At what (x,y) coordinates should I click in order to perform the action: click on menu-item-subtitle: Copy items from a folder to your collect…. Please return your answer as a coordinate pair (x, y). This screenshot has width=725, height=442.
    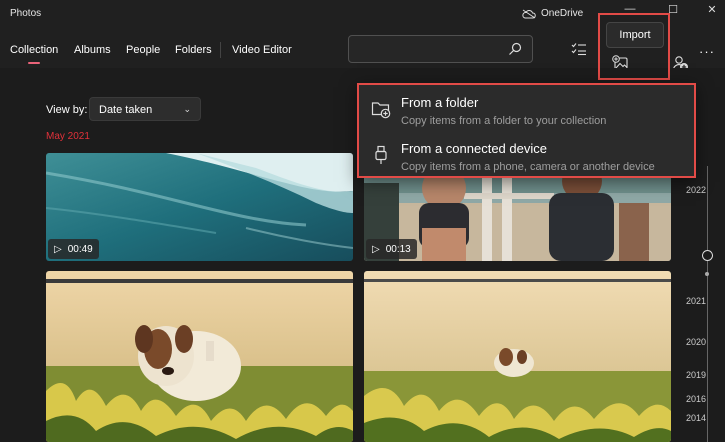
    Looking at the image, I should click on (504, 121).